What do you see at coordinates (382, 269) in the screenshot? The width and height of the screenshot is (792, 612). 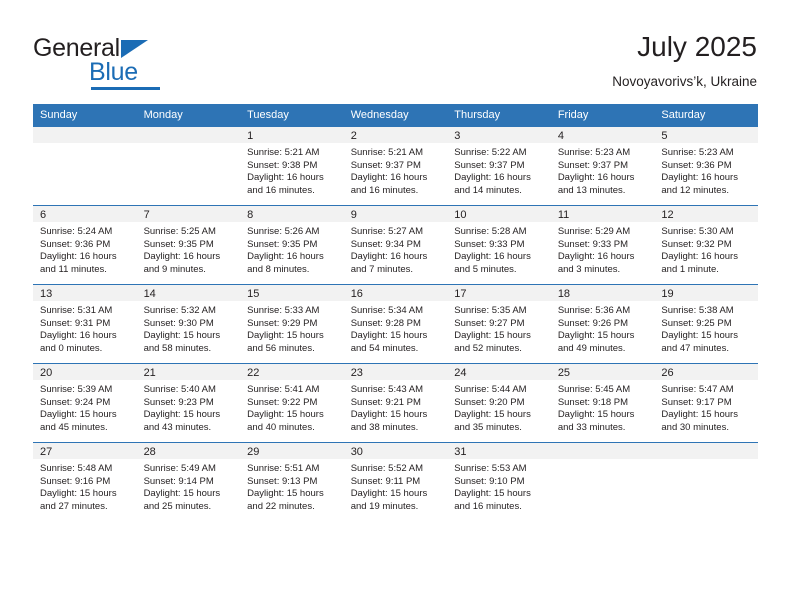 I see `daylight-text-line2: and 7 minutes.` at bounding box center [382, 269].